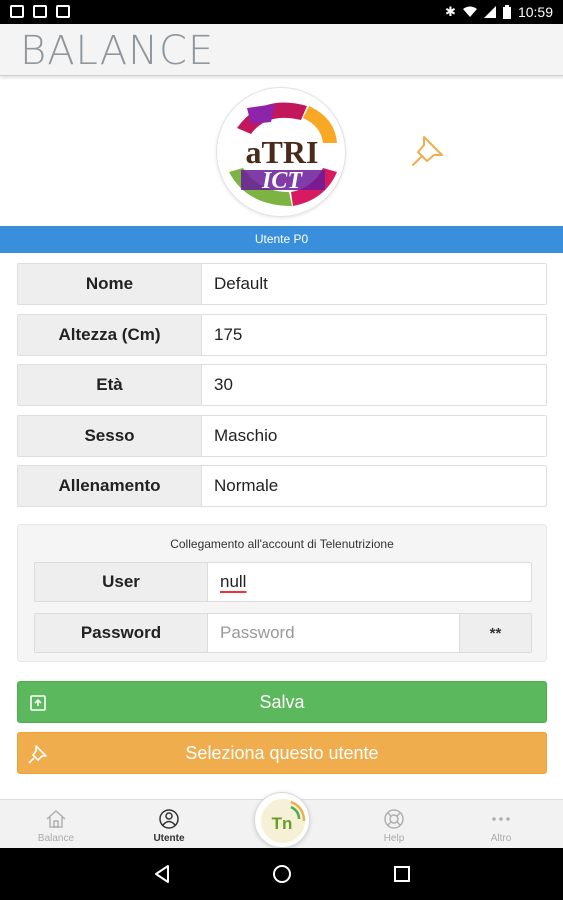  What do you see at coordinates (282, 486) in the screenshot?
I see `training-field-row: Allenamento Normale` at bounding box center [282, 486].